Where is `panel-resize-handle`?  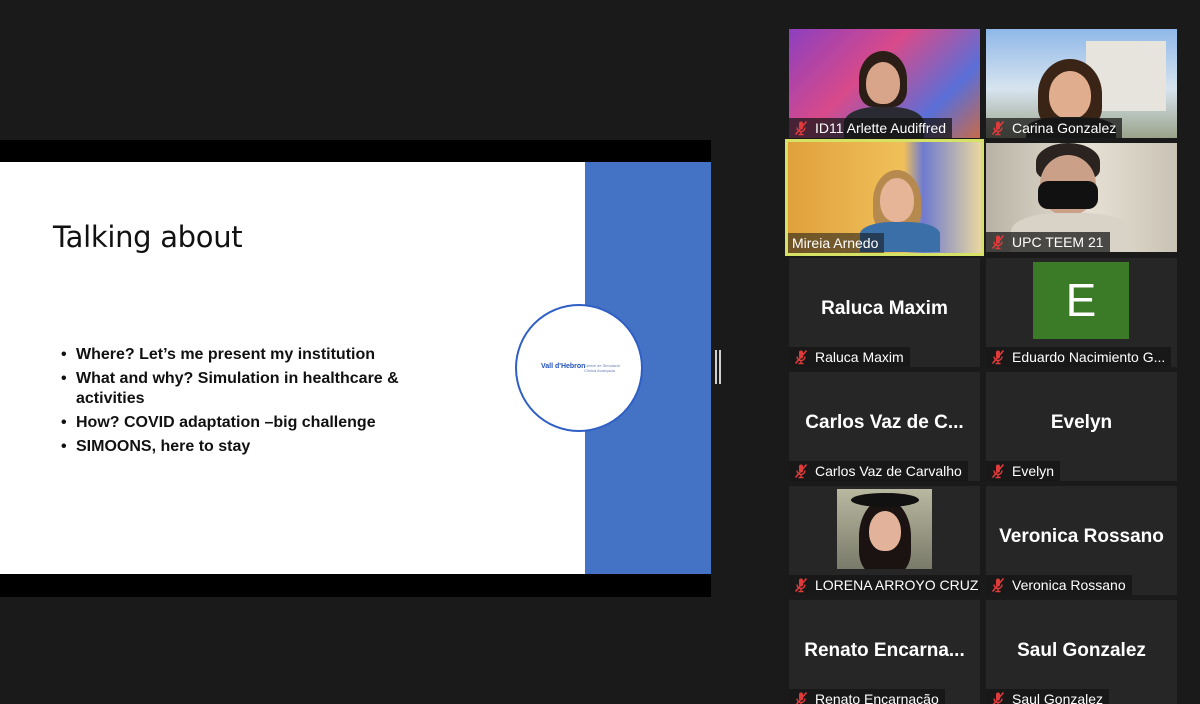 panel-resize-handle is located at coordinates (718, 367).